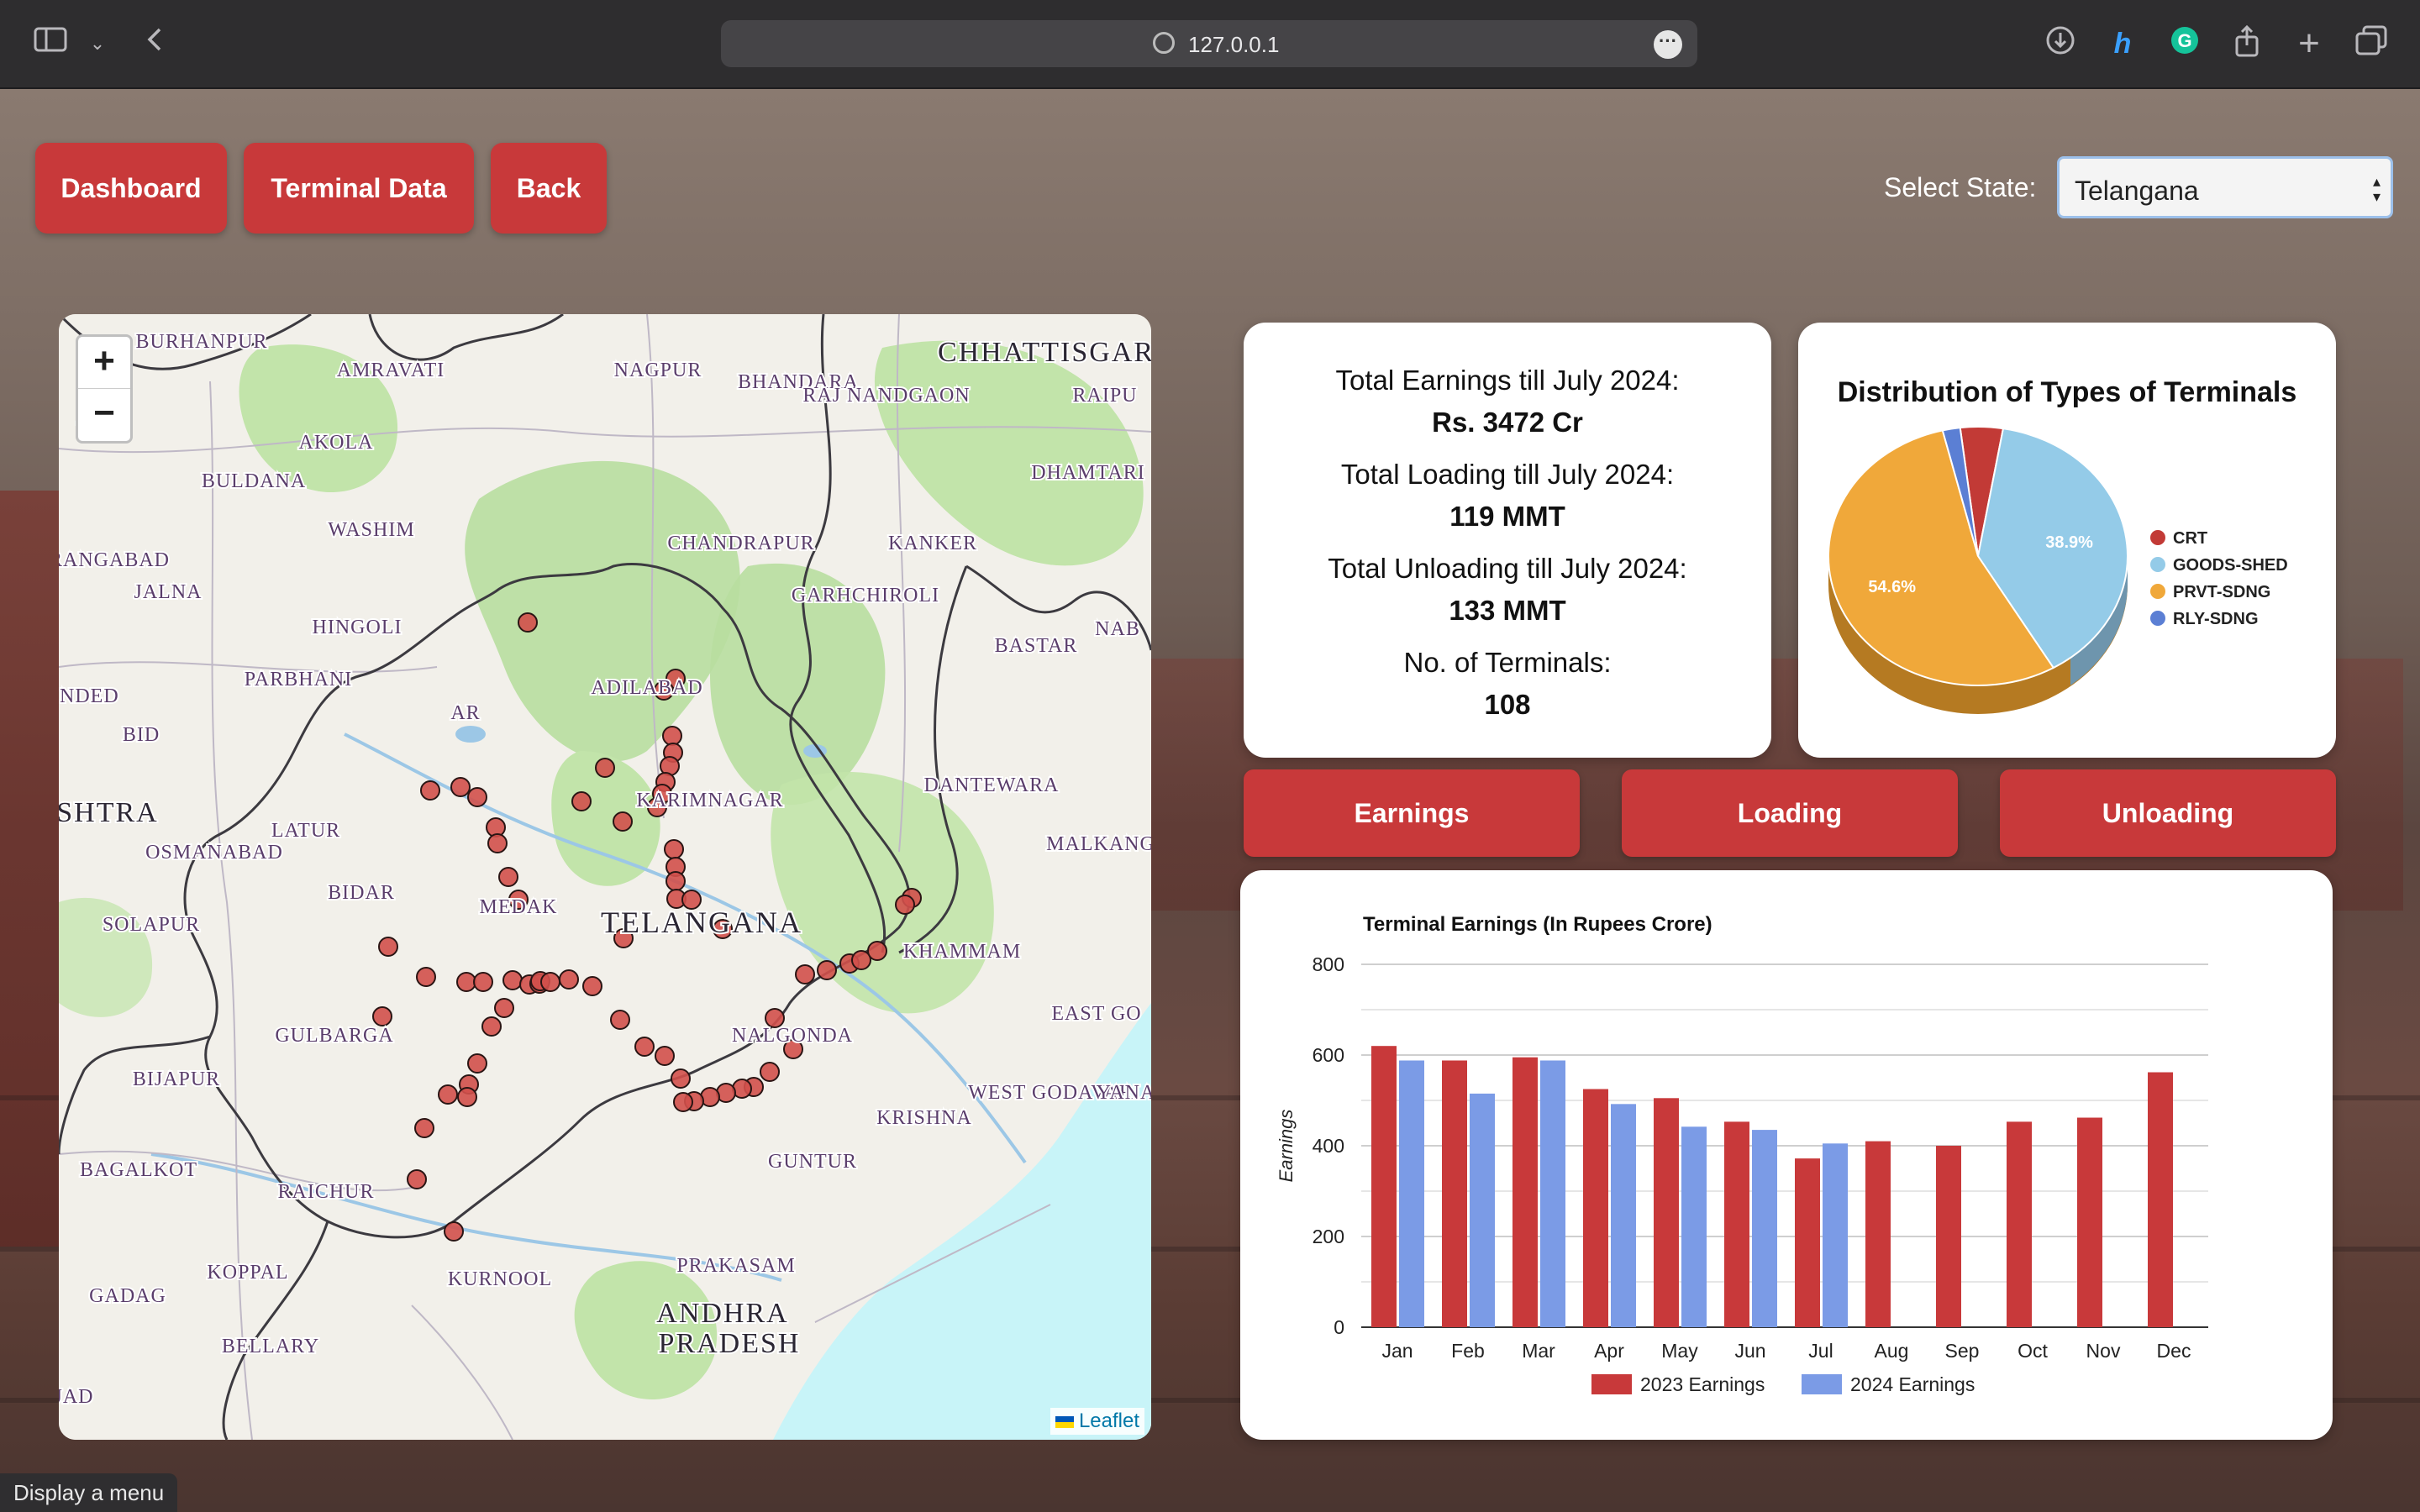 The image size is (2420, 1512). Describe the element at coordinates (1764, 1228) in the screenshot. I see `bar-2024-jun` at that location.